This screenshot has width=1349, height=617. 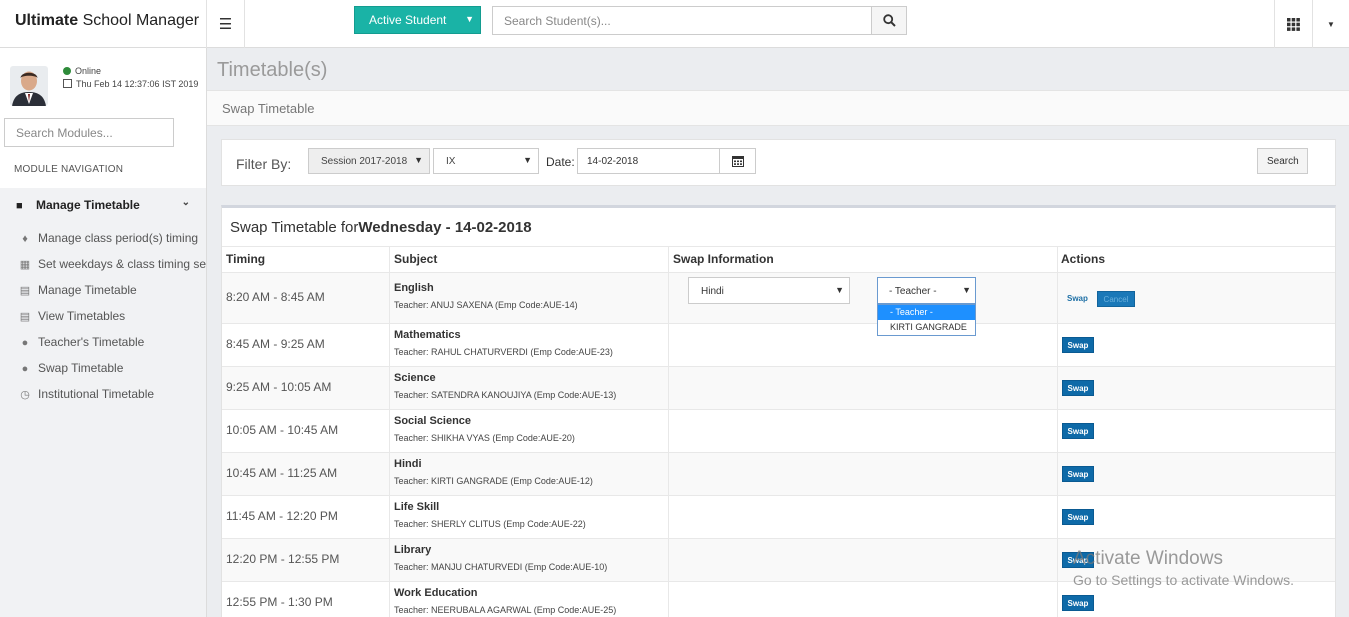 What do you see at coordinates (712, 291) in the screenshot?
I see `swap-subject-value: Hindi` at bounding box center [712, 291].